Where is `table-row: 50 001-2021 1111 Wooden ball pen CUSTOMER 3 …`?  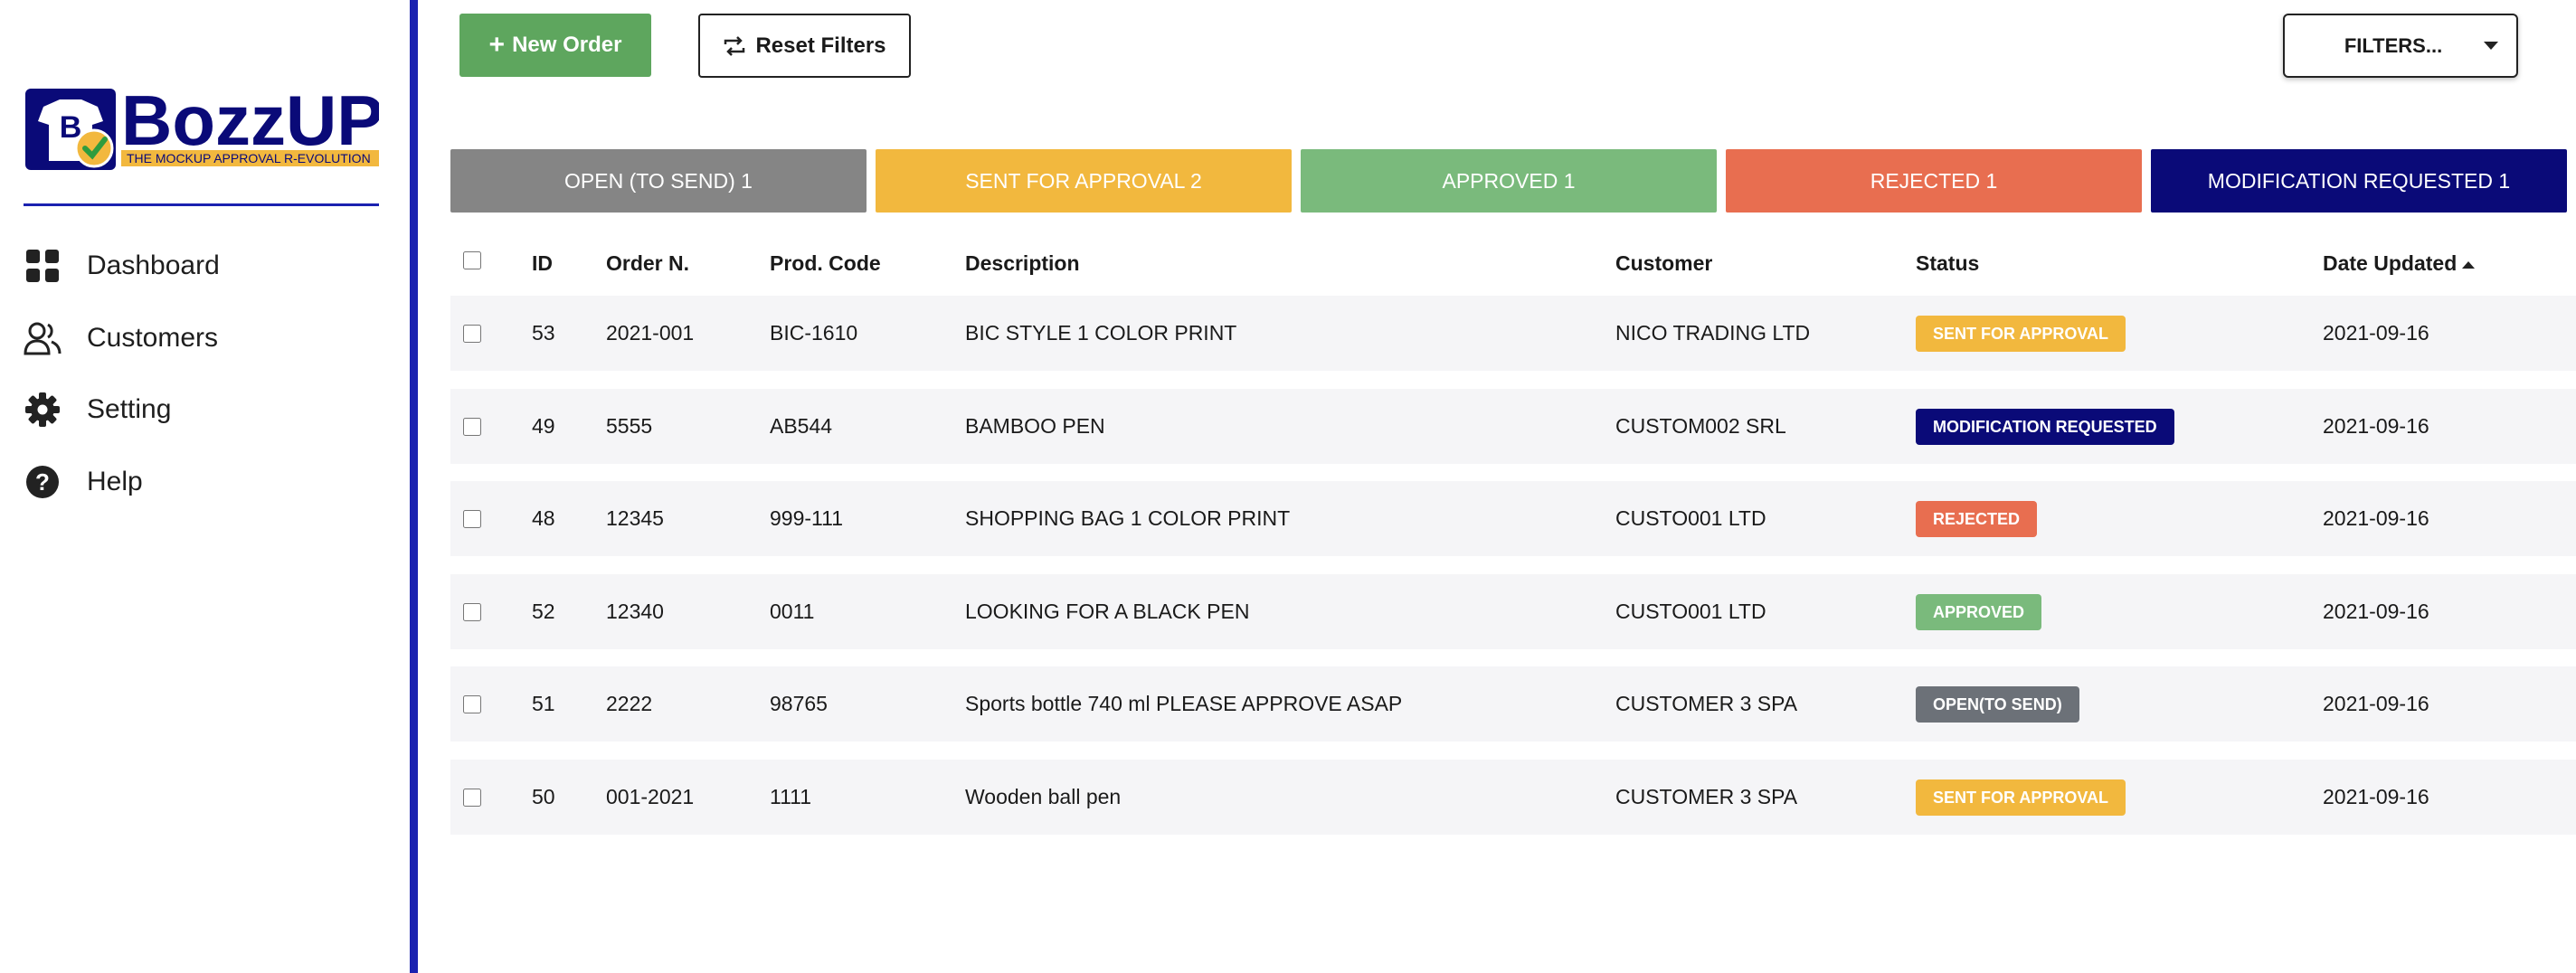 table-row: 50 001-2021 1111 Wooden ball pen CUSTOMER 3 … is located at coordinates (1513, 797).